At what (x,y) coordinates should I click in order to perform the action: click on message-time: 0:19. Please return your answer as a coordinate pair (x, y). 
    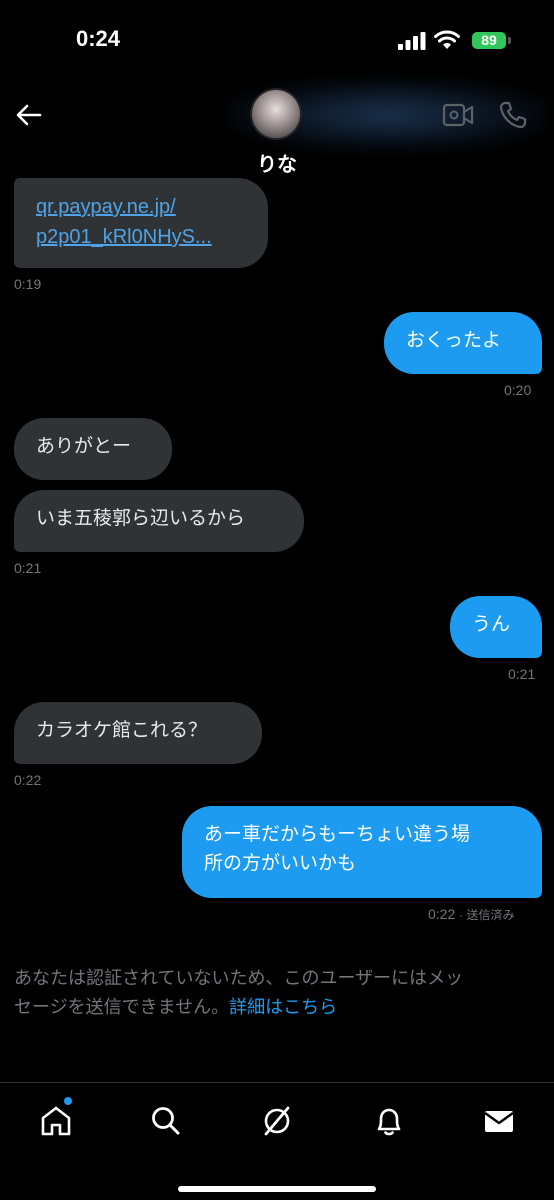
    Looking at the image, I should click on (28, 284).